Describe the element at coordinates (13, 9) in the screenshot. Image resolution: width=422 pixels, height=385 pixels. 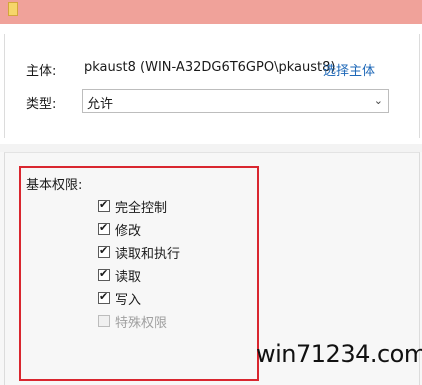
I see `folder-icon` at that location.